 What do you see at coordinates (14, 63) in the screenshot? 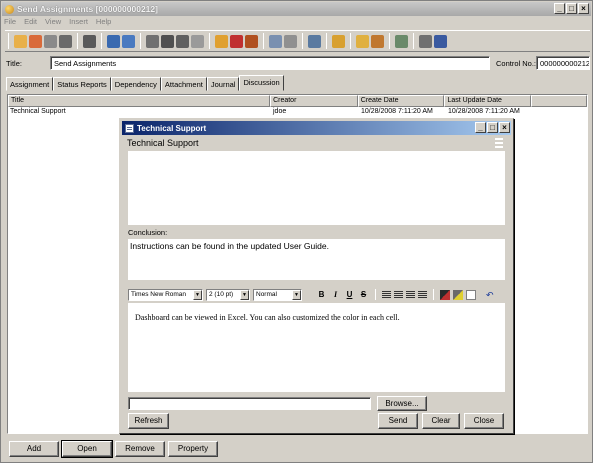
I see `title-label: Title:` at bounding box center [14, 63].